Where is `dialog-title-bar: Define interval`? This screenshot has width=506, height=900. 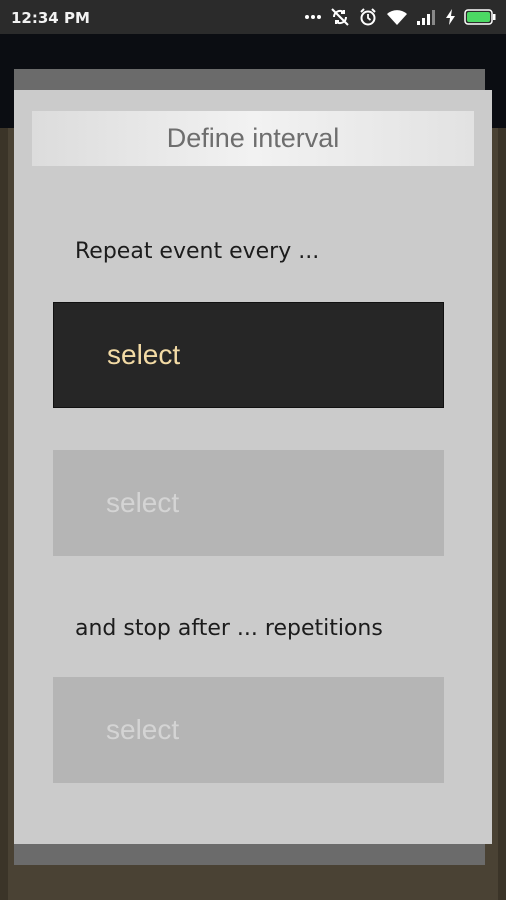
dialog-title-bar: Define interval is located at coordinates (253, 138).